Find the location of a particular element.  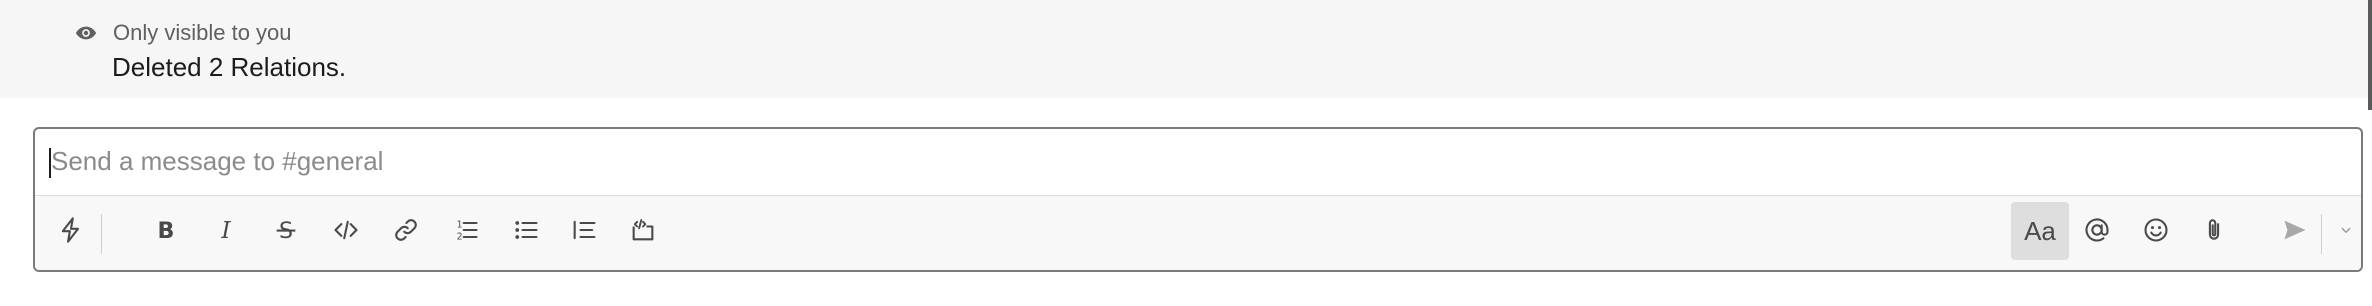

blockquote-icon is located at coordinates (584, 232).